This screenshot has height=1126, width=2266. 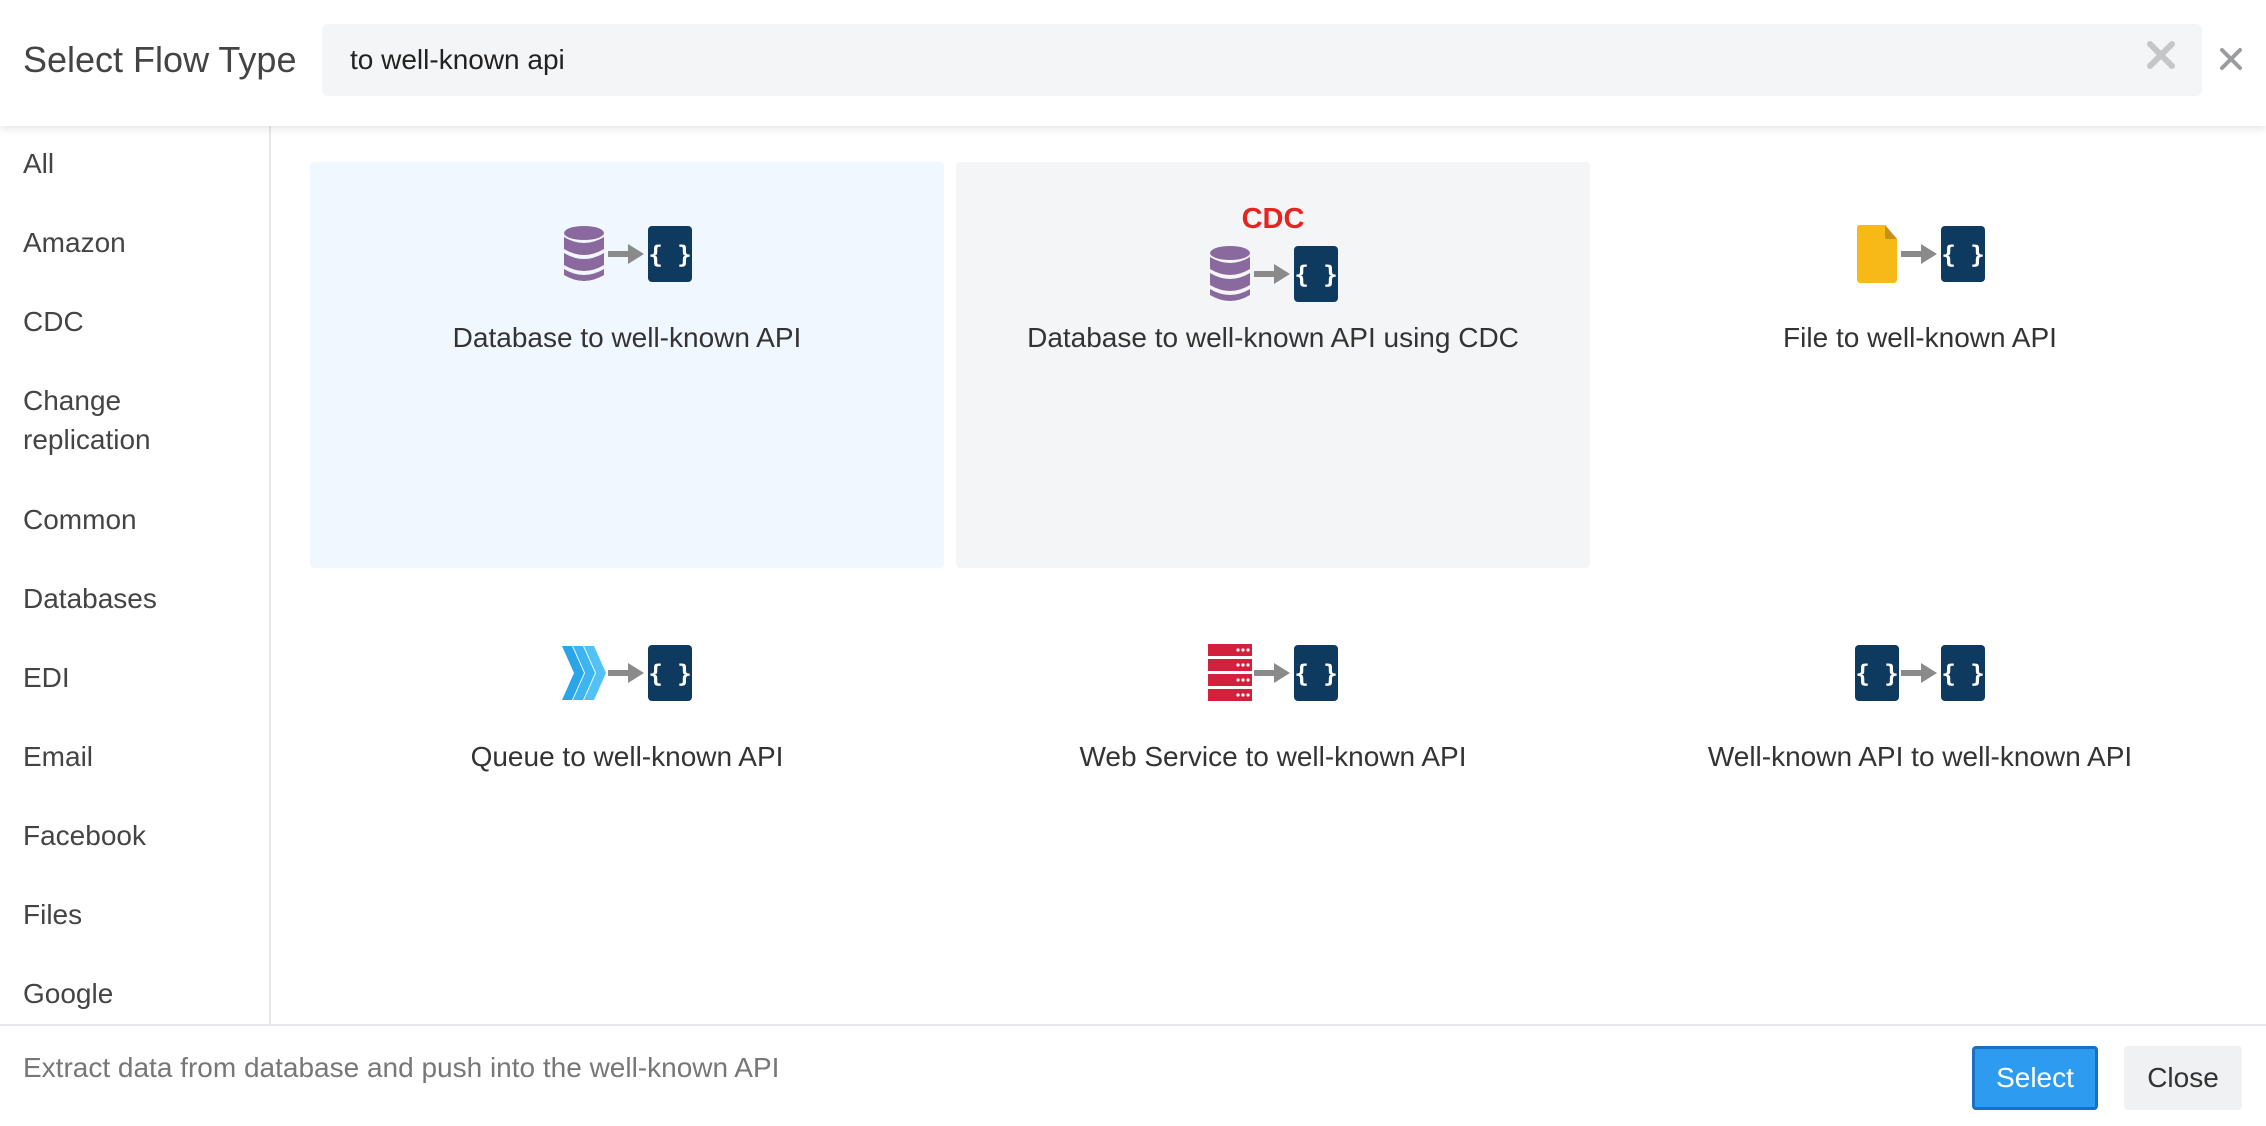 What do you see at coordinates (1273, 784) in the screenshot?
I see `flow-card-webservice-to-api: Web Service to well-known API` at bounding box center [1273, 784].